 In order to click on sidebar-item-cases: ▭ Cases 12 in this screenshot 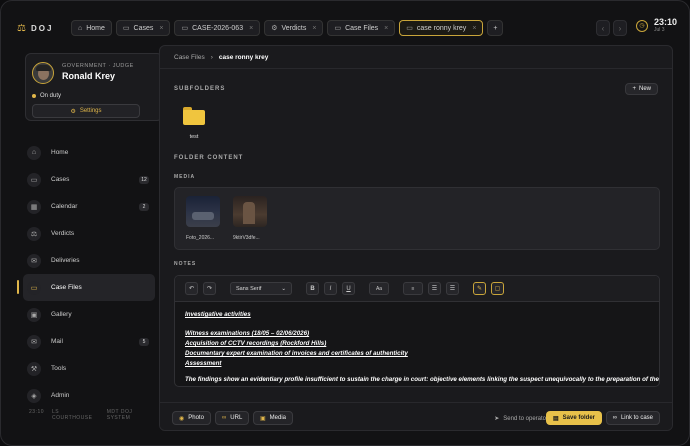, I will do `click(89, 179)`.